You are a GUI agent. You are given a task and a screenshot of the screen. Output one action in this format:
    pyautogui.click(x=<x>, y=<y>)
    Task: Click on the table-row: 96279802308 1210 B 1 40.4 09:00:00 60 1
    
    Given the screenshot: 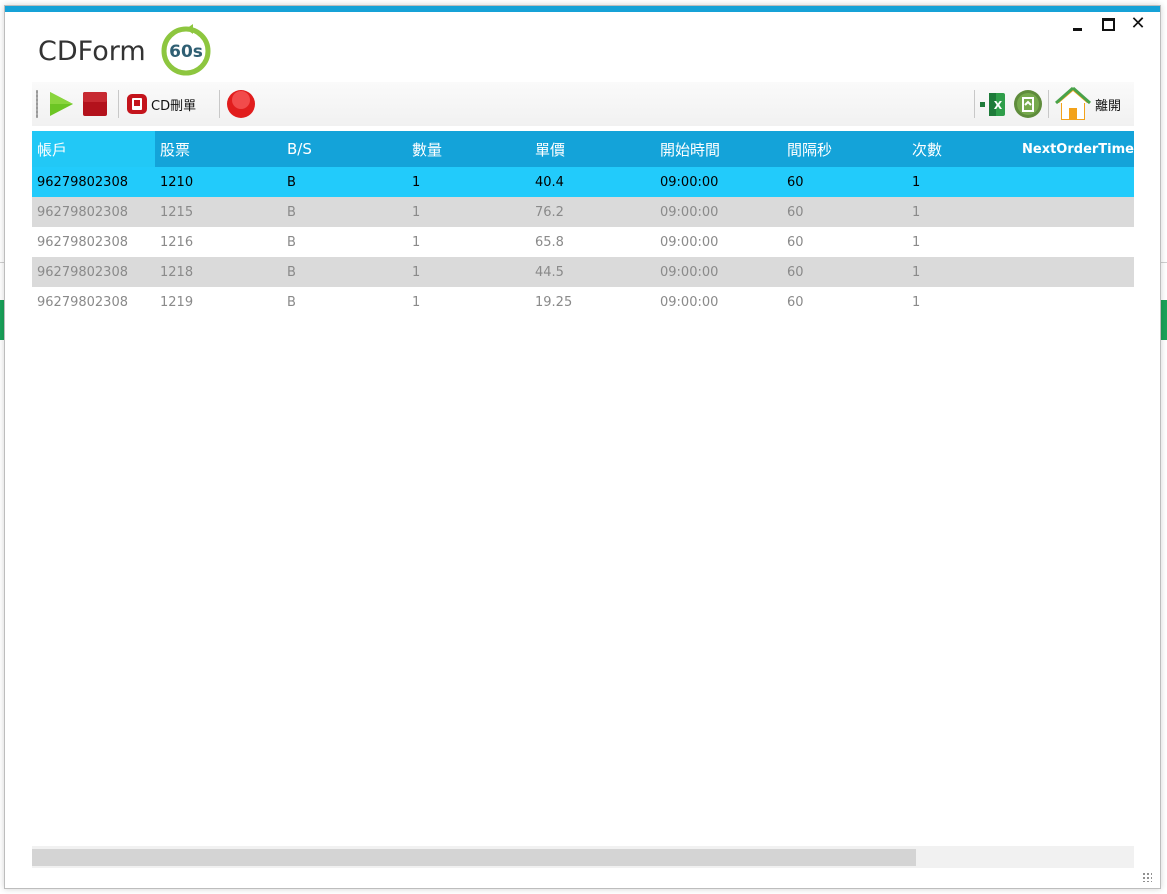 What is the action you would take?
    pyautogui.click(x=583, y=182)
    